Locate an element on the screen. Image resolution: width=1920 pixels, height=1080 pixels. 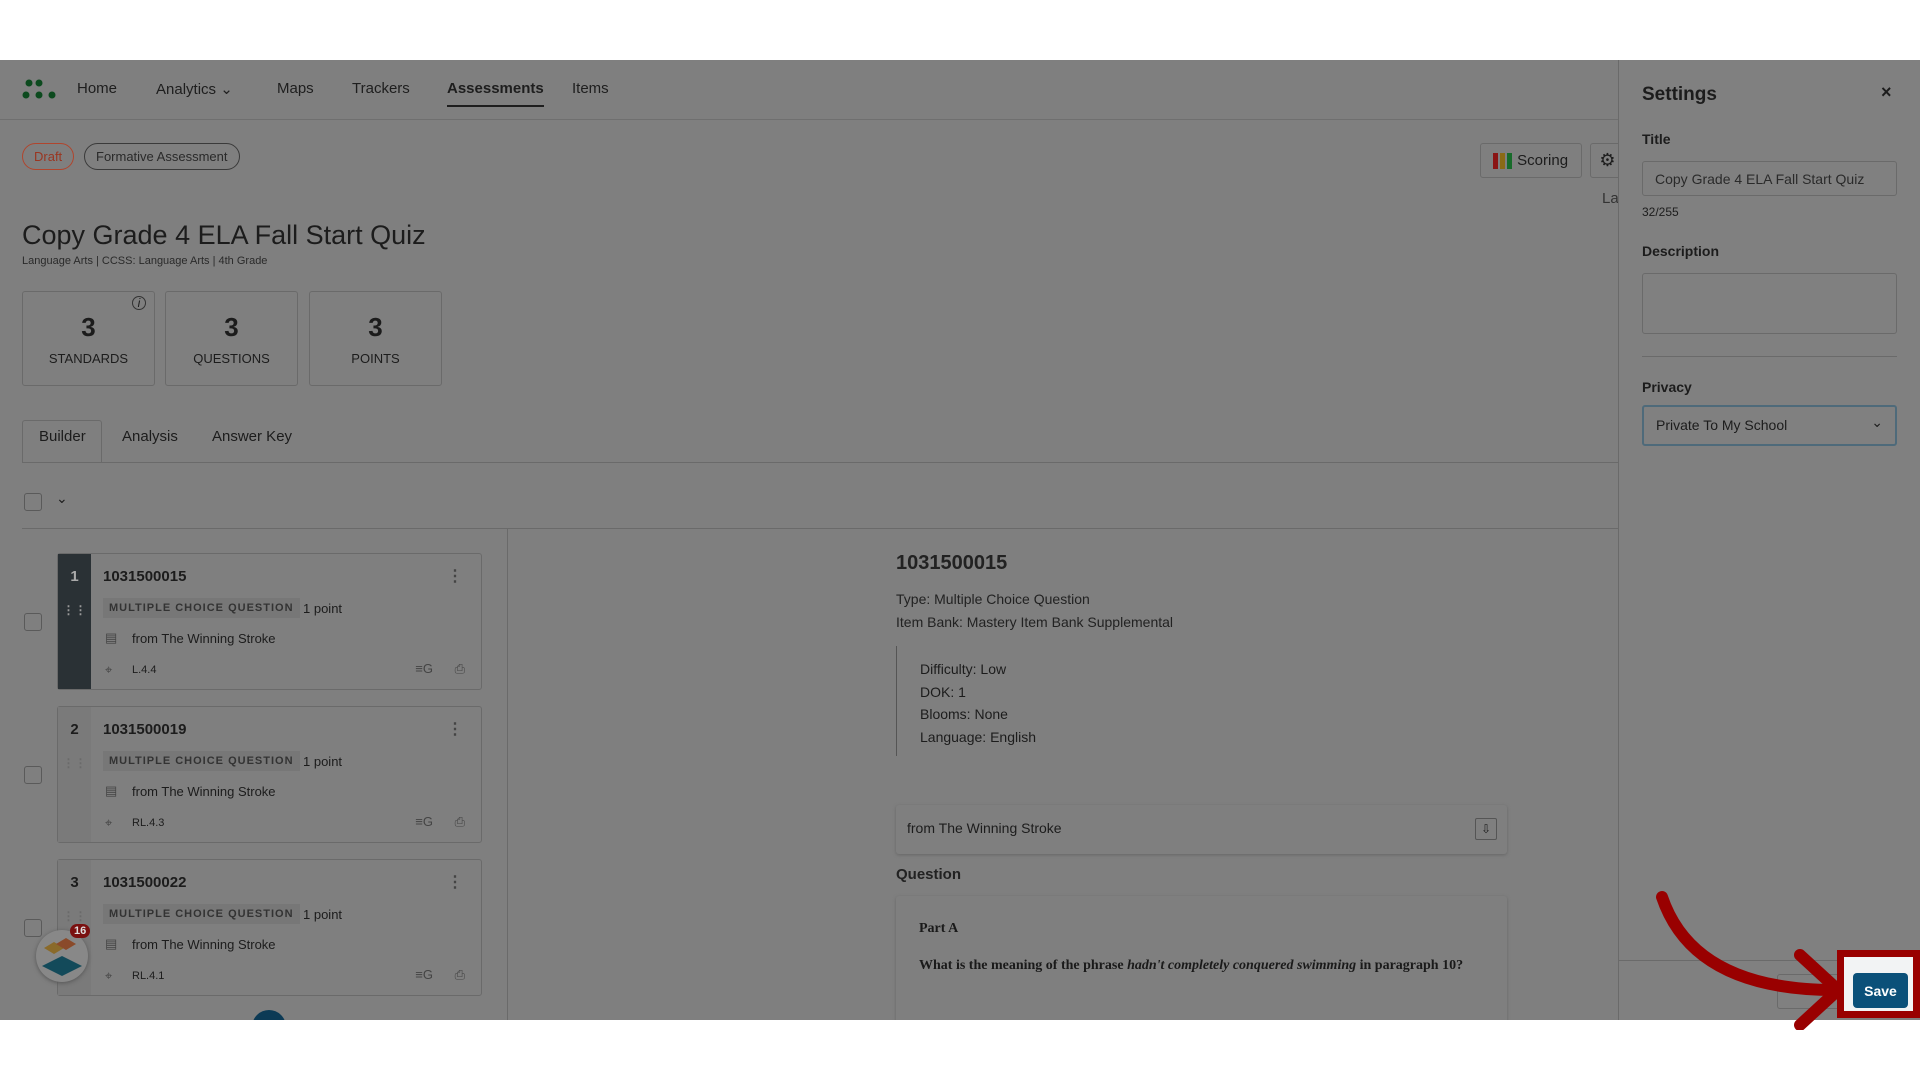
scoring-bars-icon is located at coordinates (1503, 161).